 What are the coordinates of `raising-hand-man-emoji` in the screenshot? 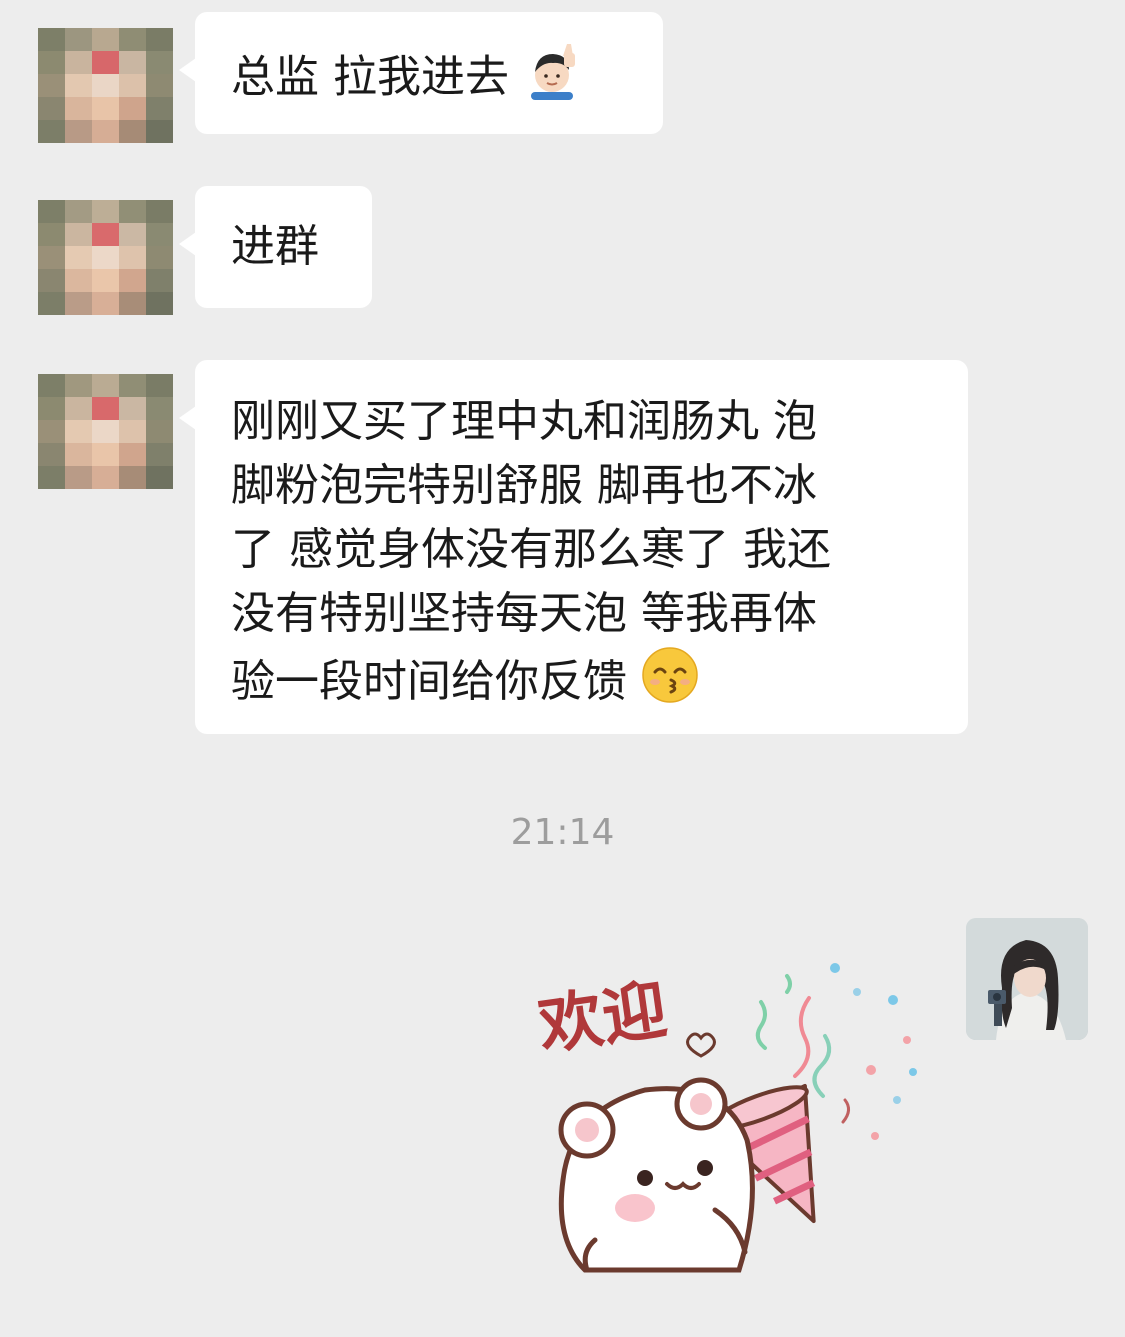 It's located at (552, 79).